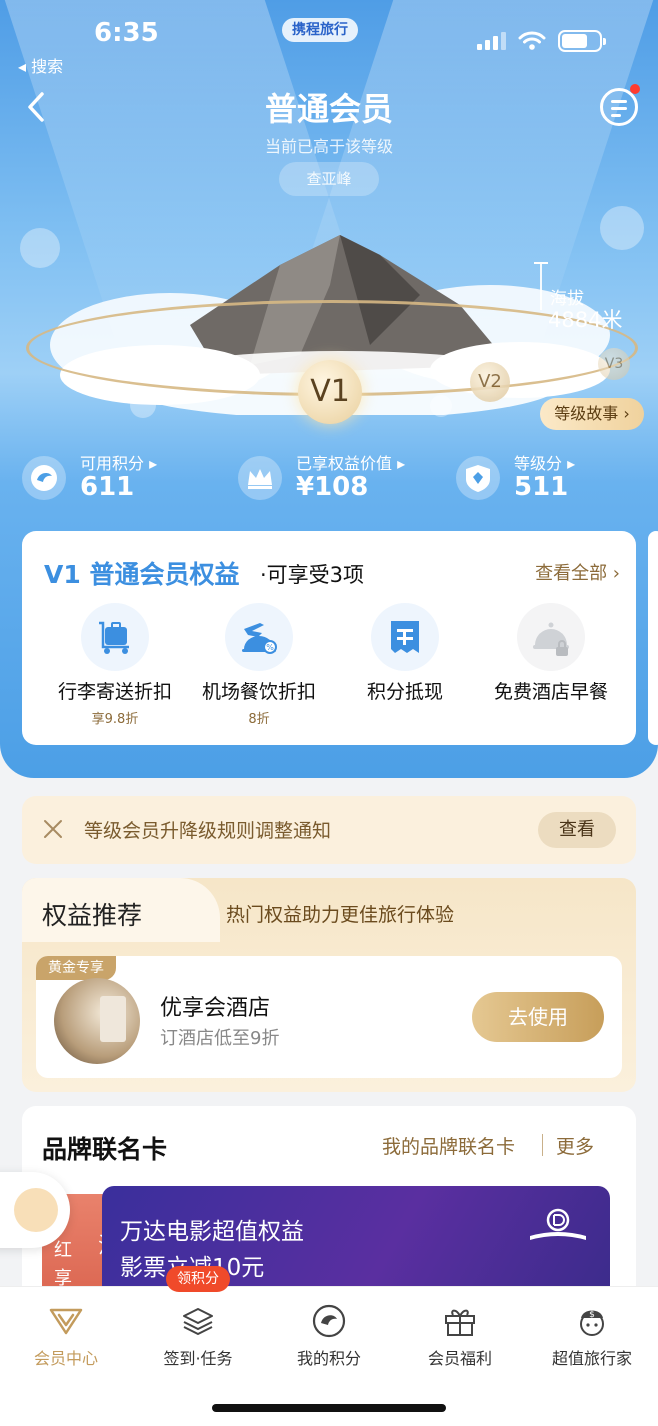 This screenshot has width=658, height=1426. What do you see at coordinates (404, 692) in the screenshot?
I see `benefit-name: 积分抵现` at bounding box center [404, 692].